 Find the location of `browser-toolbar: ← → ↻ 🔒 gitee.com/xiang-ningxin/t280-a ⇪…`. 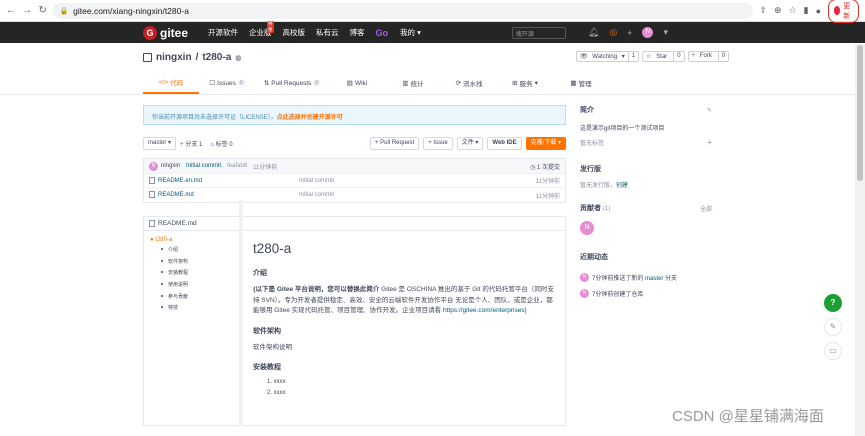

browser-toolbar: ← → ↻ 🔒 gitee.com/xiang-ningxin/t280-a ⇪… is located at coordinates (432, 11).